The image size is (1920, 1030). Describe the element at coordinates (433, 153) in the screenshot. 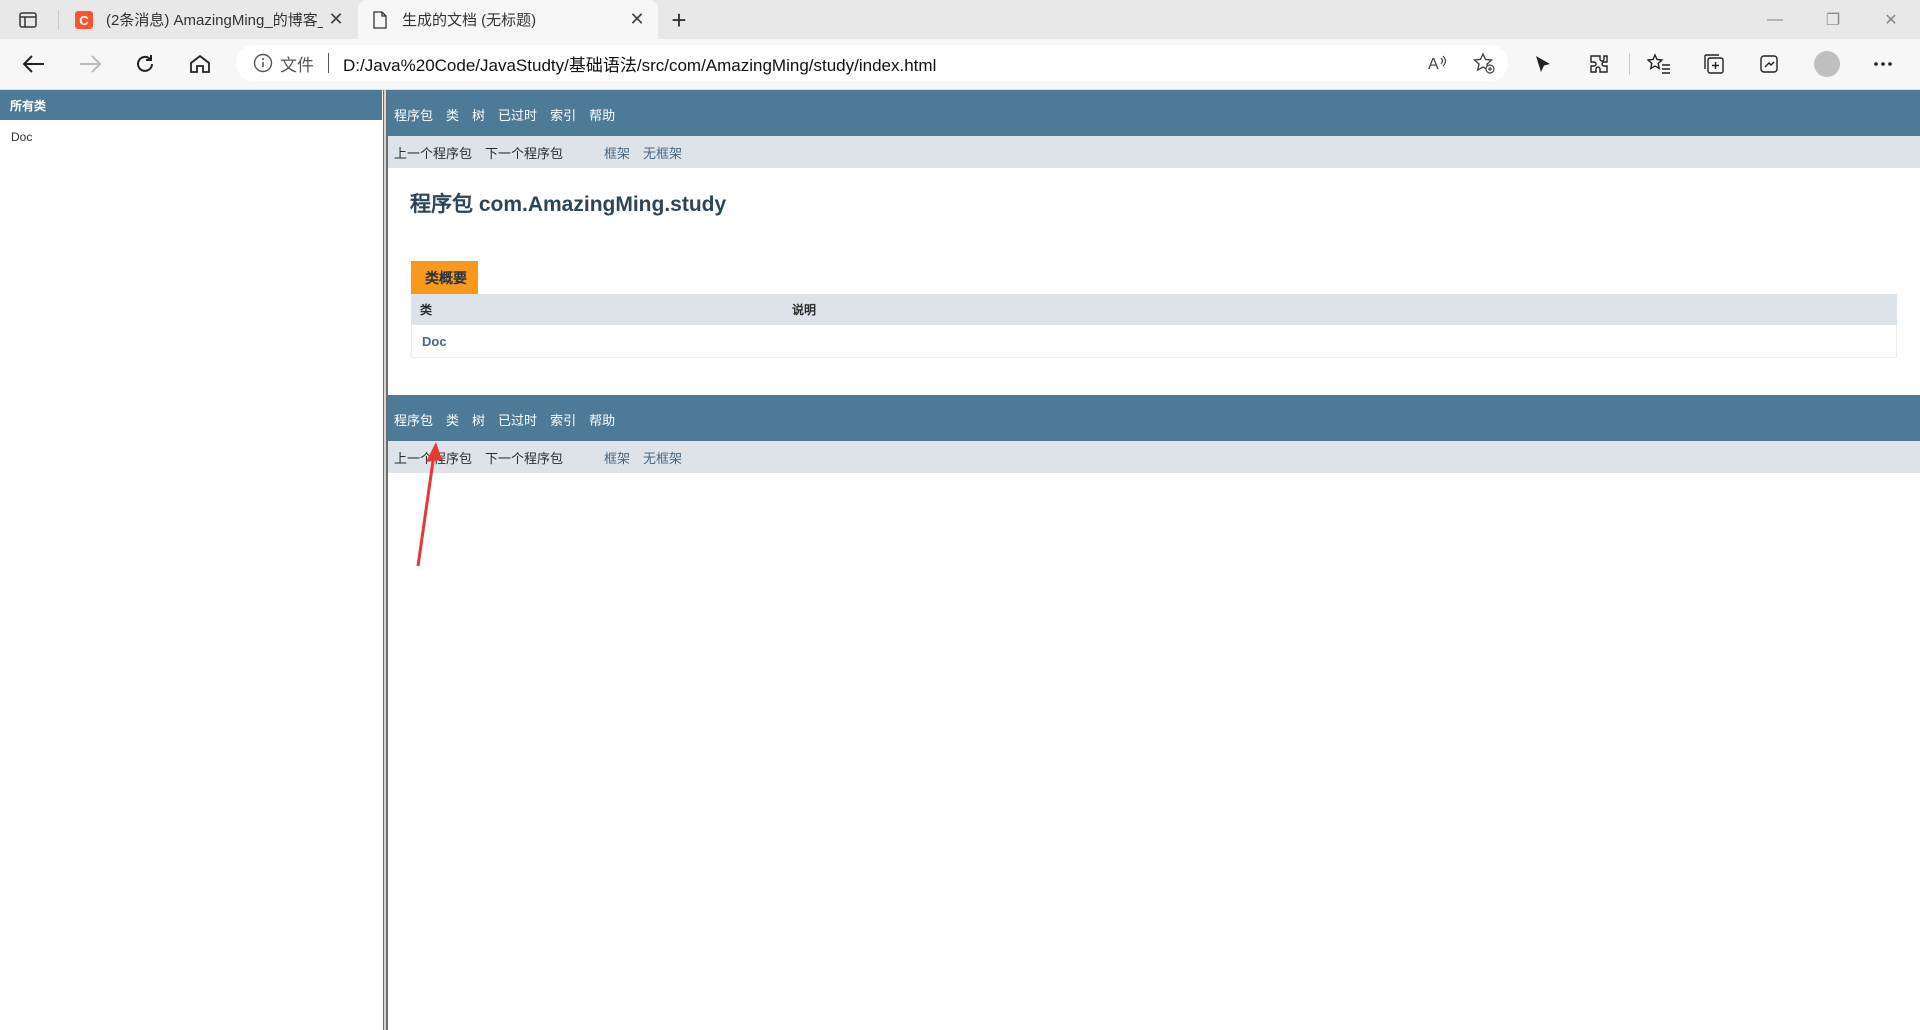

I see `prev-package: 上一个程序包` at that location.